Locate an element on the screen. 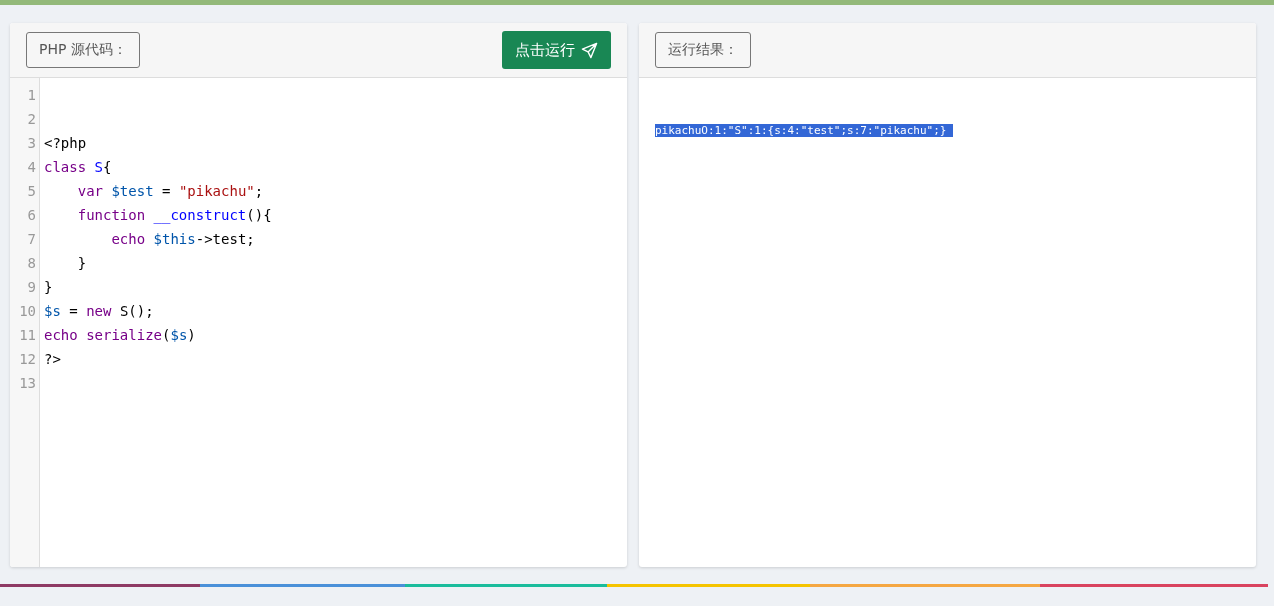  code-line: $s = new S(); is located at coordinates (99, 311).